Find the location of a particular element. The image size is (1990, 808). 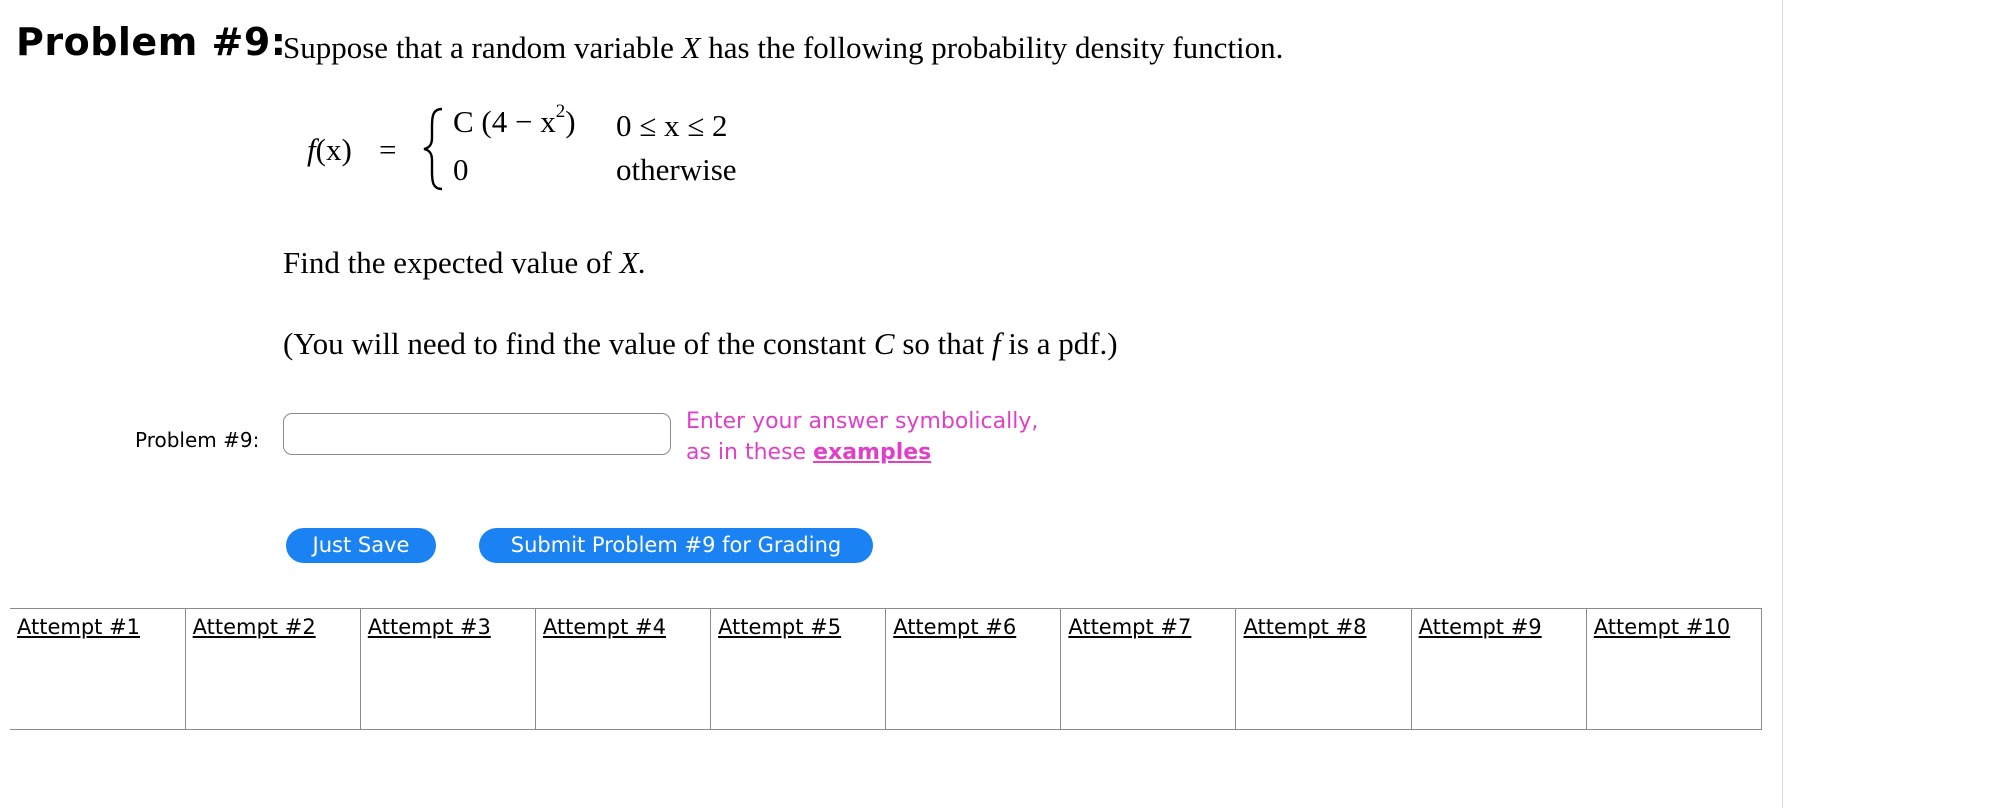

attempt-cell: Attempt #1 is located at coordinates (98, 669).